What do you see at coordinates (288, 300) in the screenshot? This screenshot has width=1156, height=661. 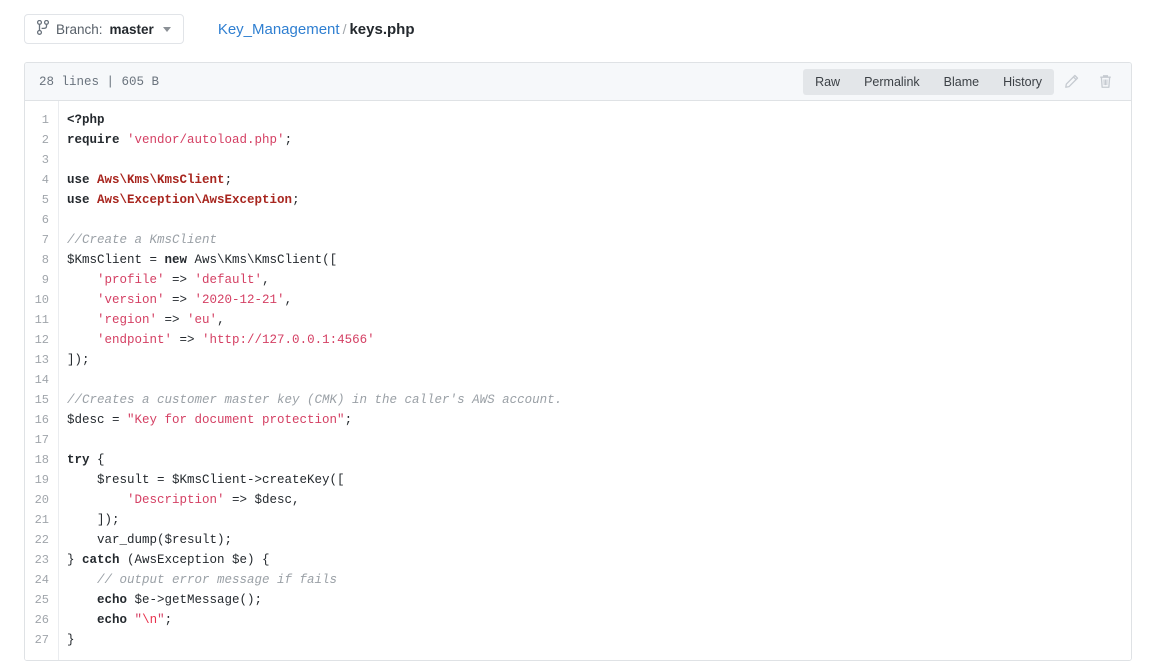 I see `code-token: ,` at bounding box center [288, 300].